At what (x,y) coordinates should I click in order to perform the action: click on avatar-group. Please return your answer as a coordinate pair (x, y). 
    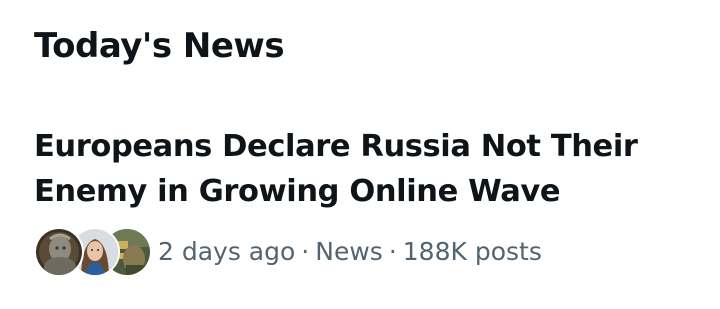
    Looking at the image, I should click on (93, 251).